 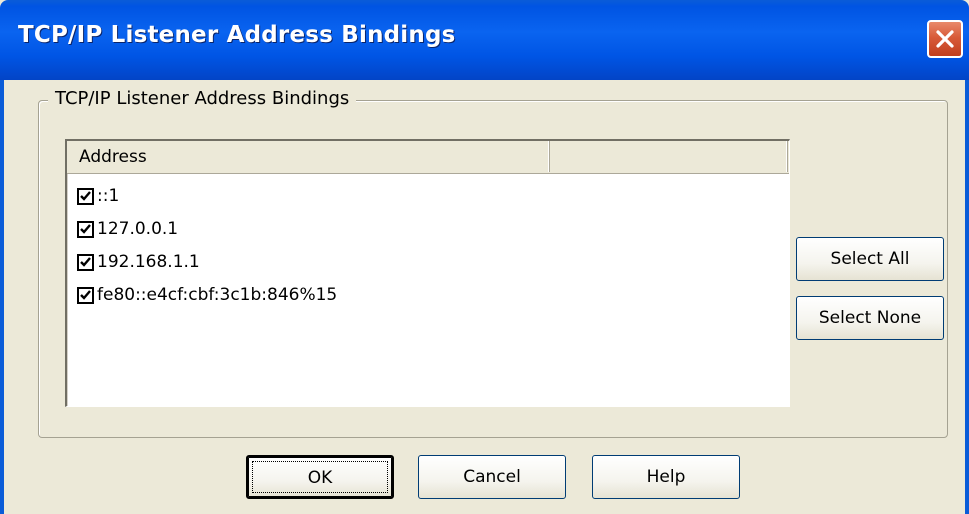 What do you see at coordinates (967, 297) in the screenshot?
I see `window-frame-right` at bounding box center [967, 297].